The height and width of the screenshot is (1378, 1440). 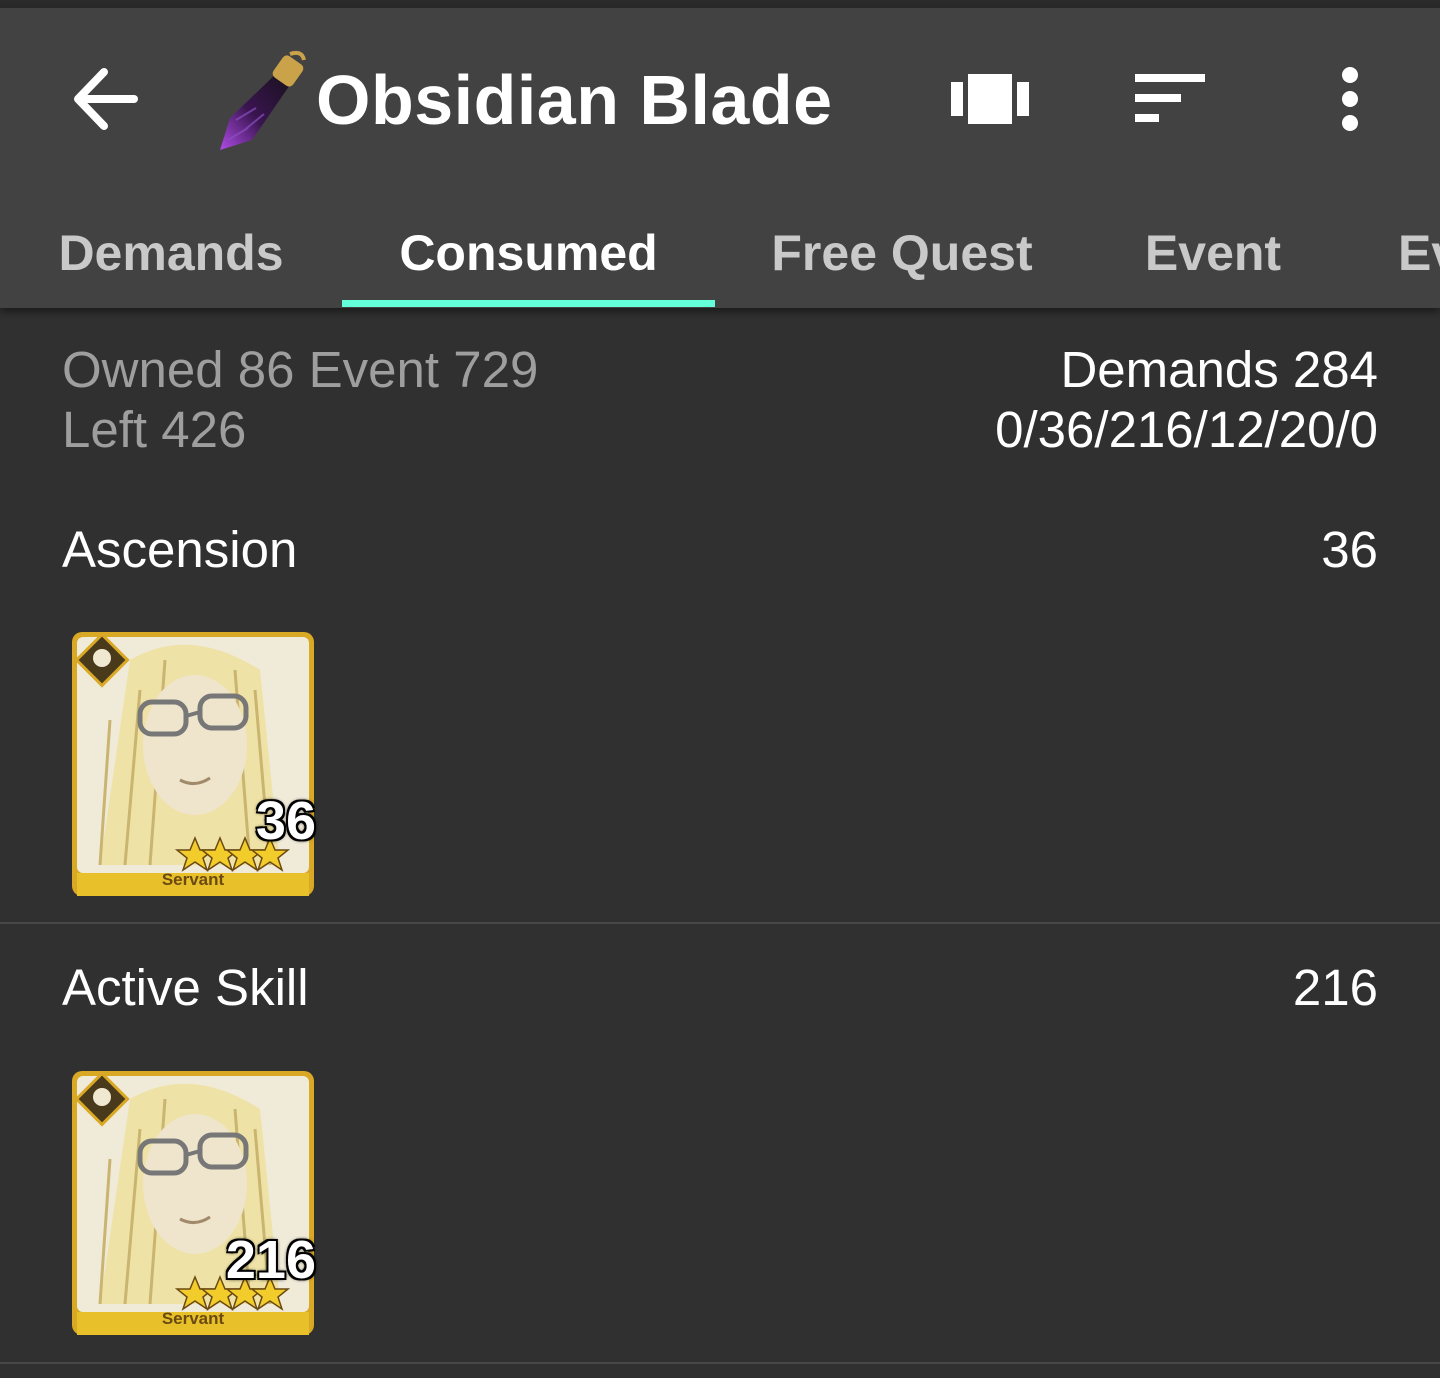 I want to click on section-title-active-skill: Active Skill, so click(x=185, y=987).